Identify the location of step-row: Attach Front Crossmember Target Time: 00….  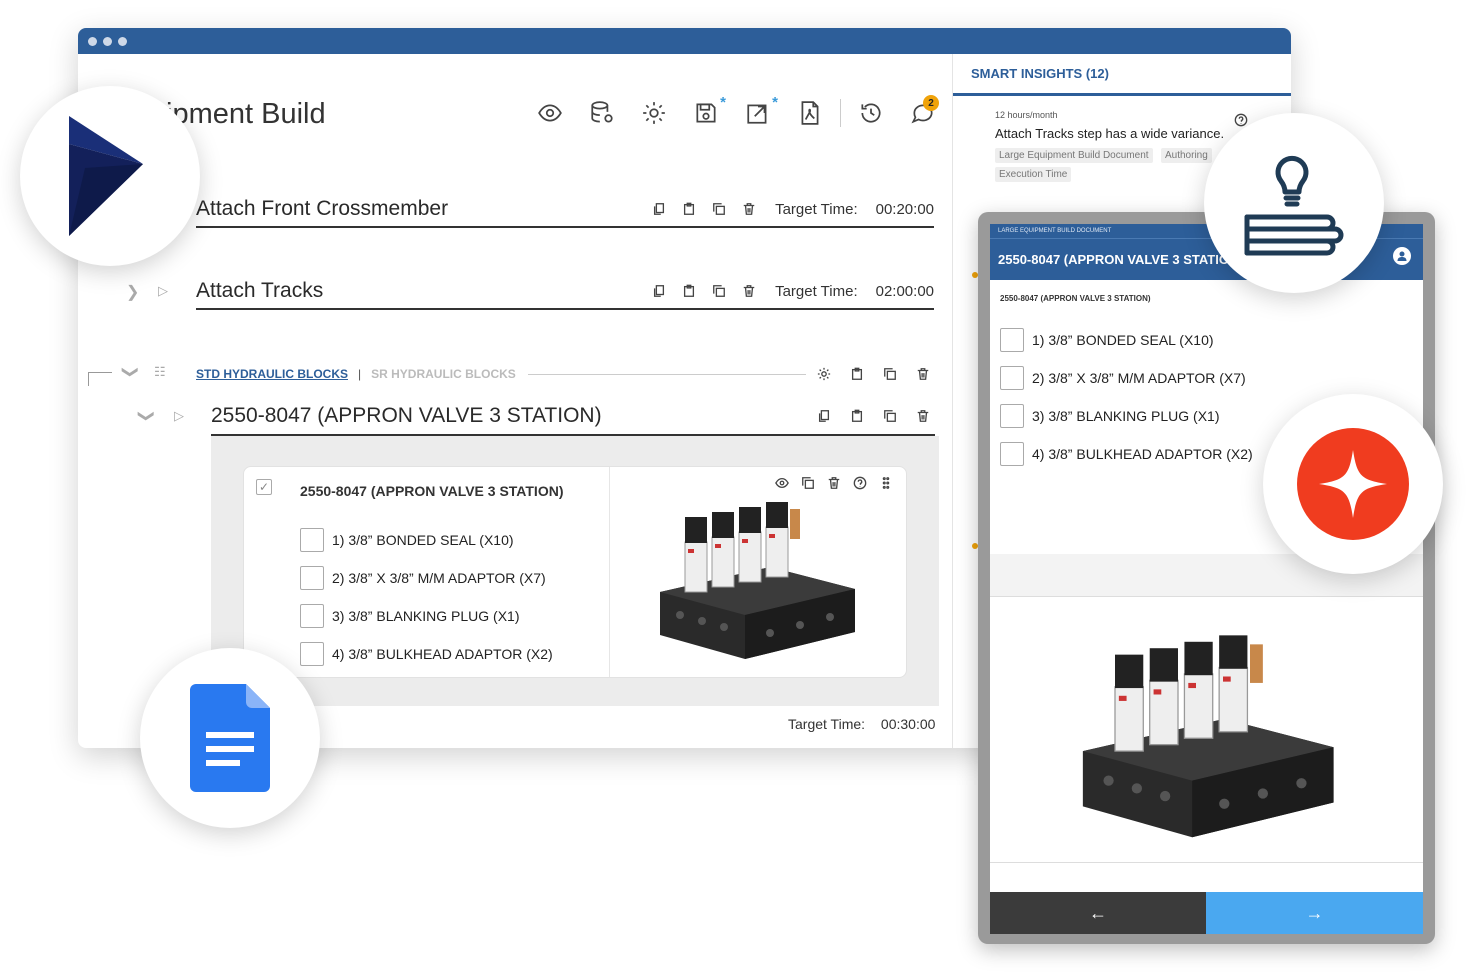
(565, 210).